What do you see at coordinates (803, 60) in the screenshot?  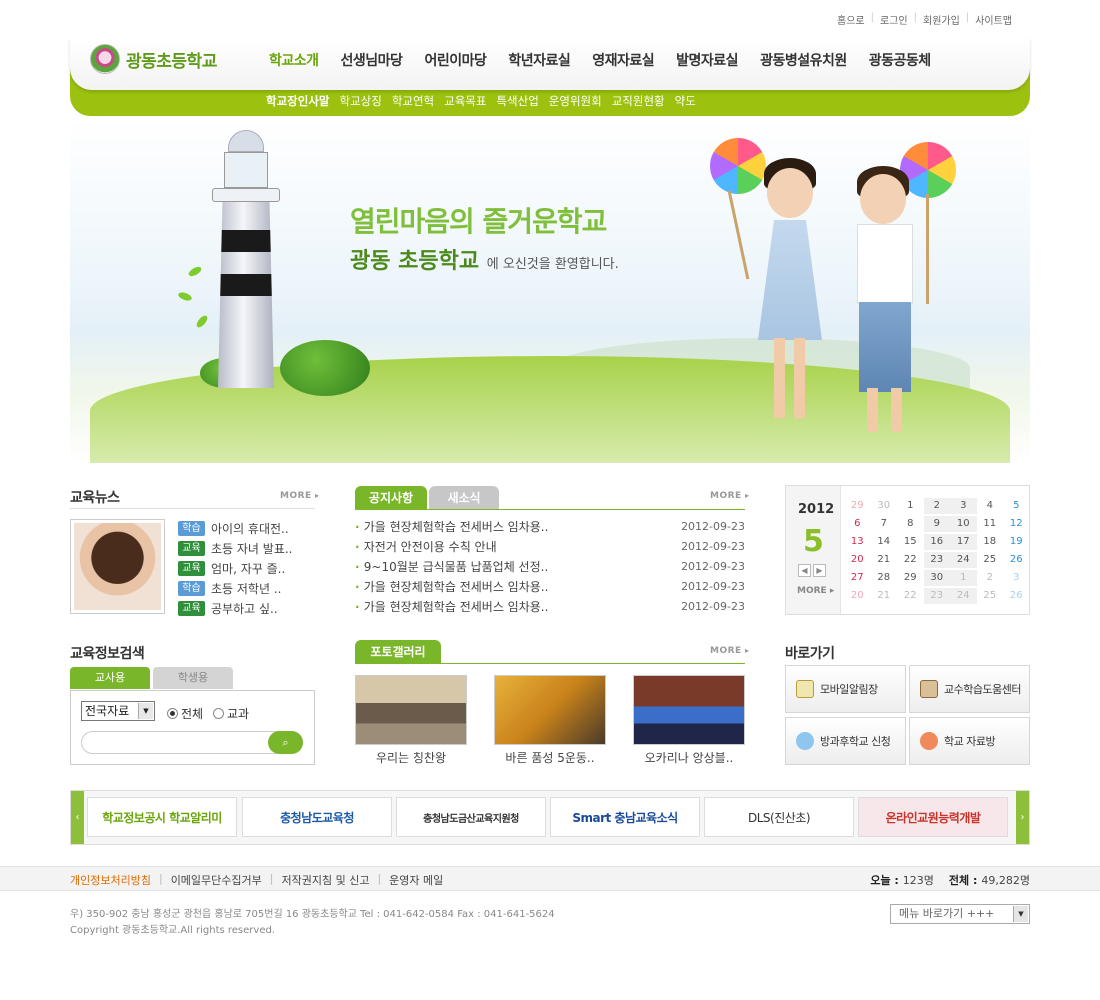 I see `nav-item: 광동병설유치원` at bounding box center [803, 60].